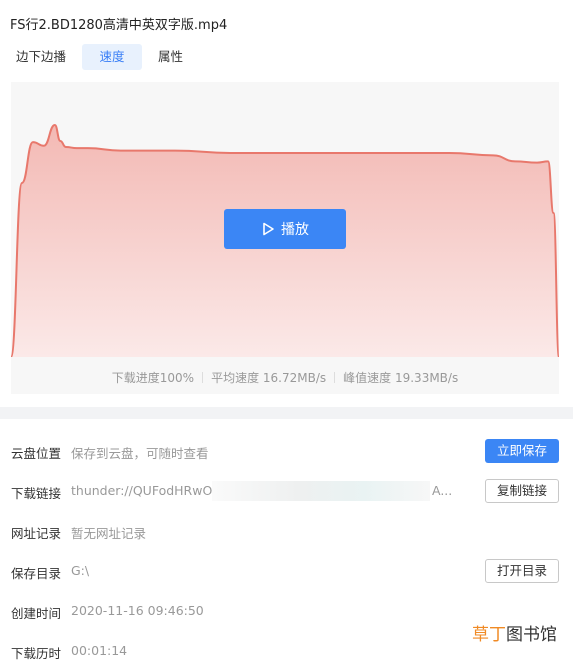 Image resolution: width=573 pixels, height=666 pixels. What do you see at coordinates (153, 378) in the screenshot?
I see `download-progress: 下载进度100%` at bounding box center [153, 378].